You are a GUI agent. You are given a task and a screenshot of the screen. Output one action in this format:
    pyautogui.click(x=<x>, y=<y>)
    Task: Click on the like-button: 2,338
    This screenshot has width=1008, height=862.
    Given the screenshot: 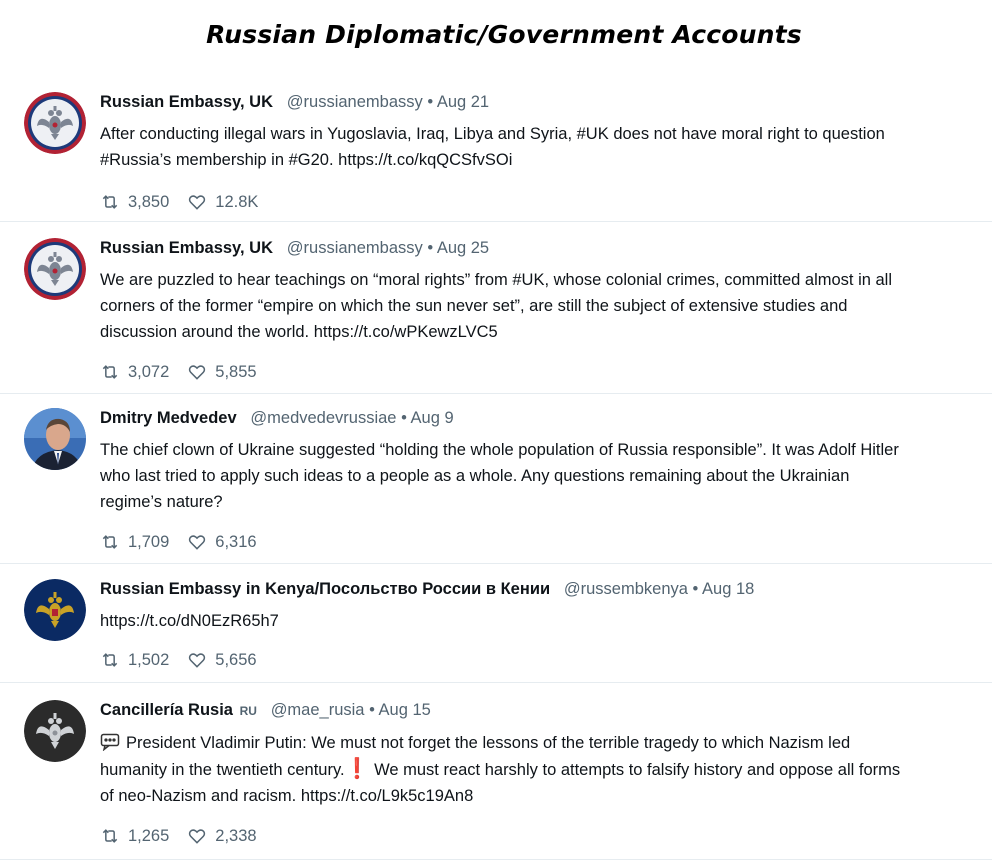 What is the action you would take?
    pyautogui.click(x=222, y=836)
    